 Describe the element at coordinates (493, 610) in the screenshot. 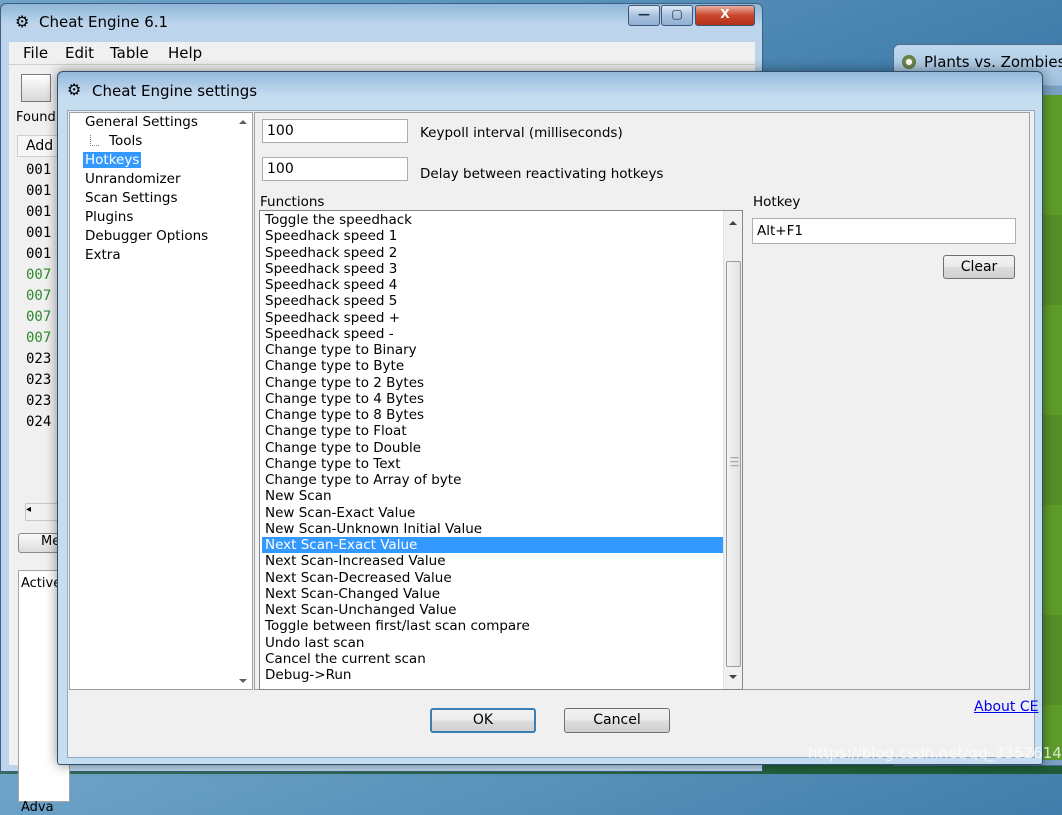

I see `function-list-item: Next Scan-Unchanged Value` at that location.